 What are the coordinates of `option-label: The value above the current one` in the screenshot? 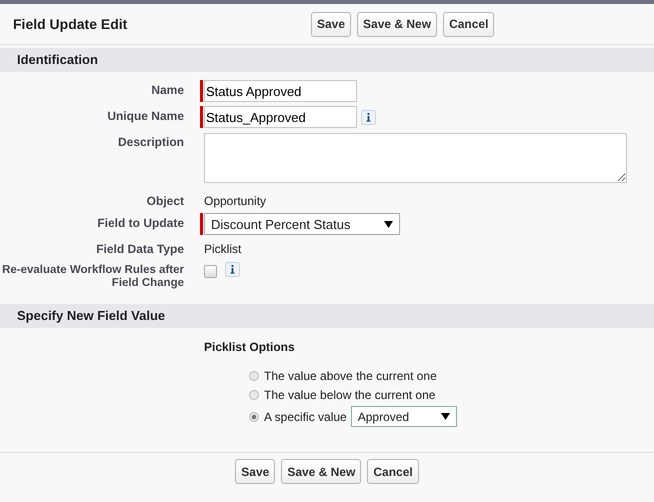 It's located at (350, 376).